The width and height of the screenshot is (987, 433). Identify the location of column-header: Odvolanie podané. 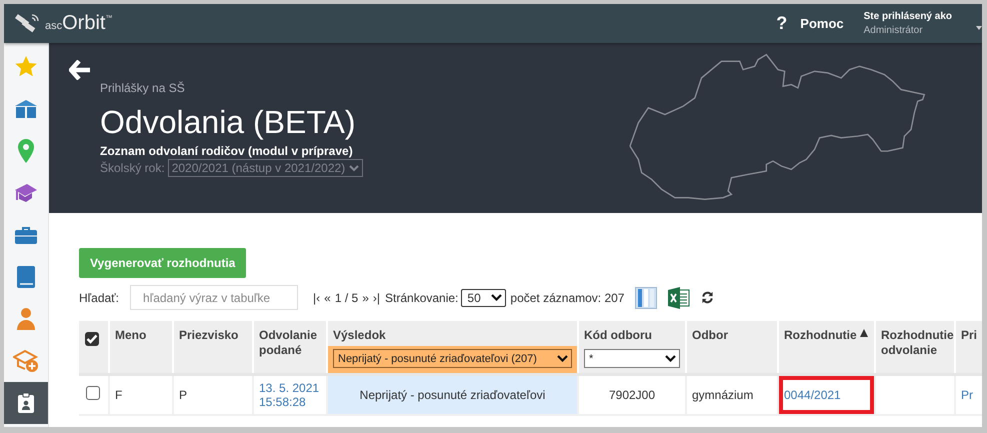
(290, 347).